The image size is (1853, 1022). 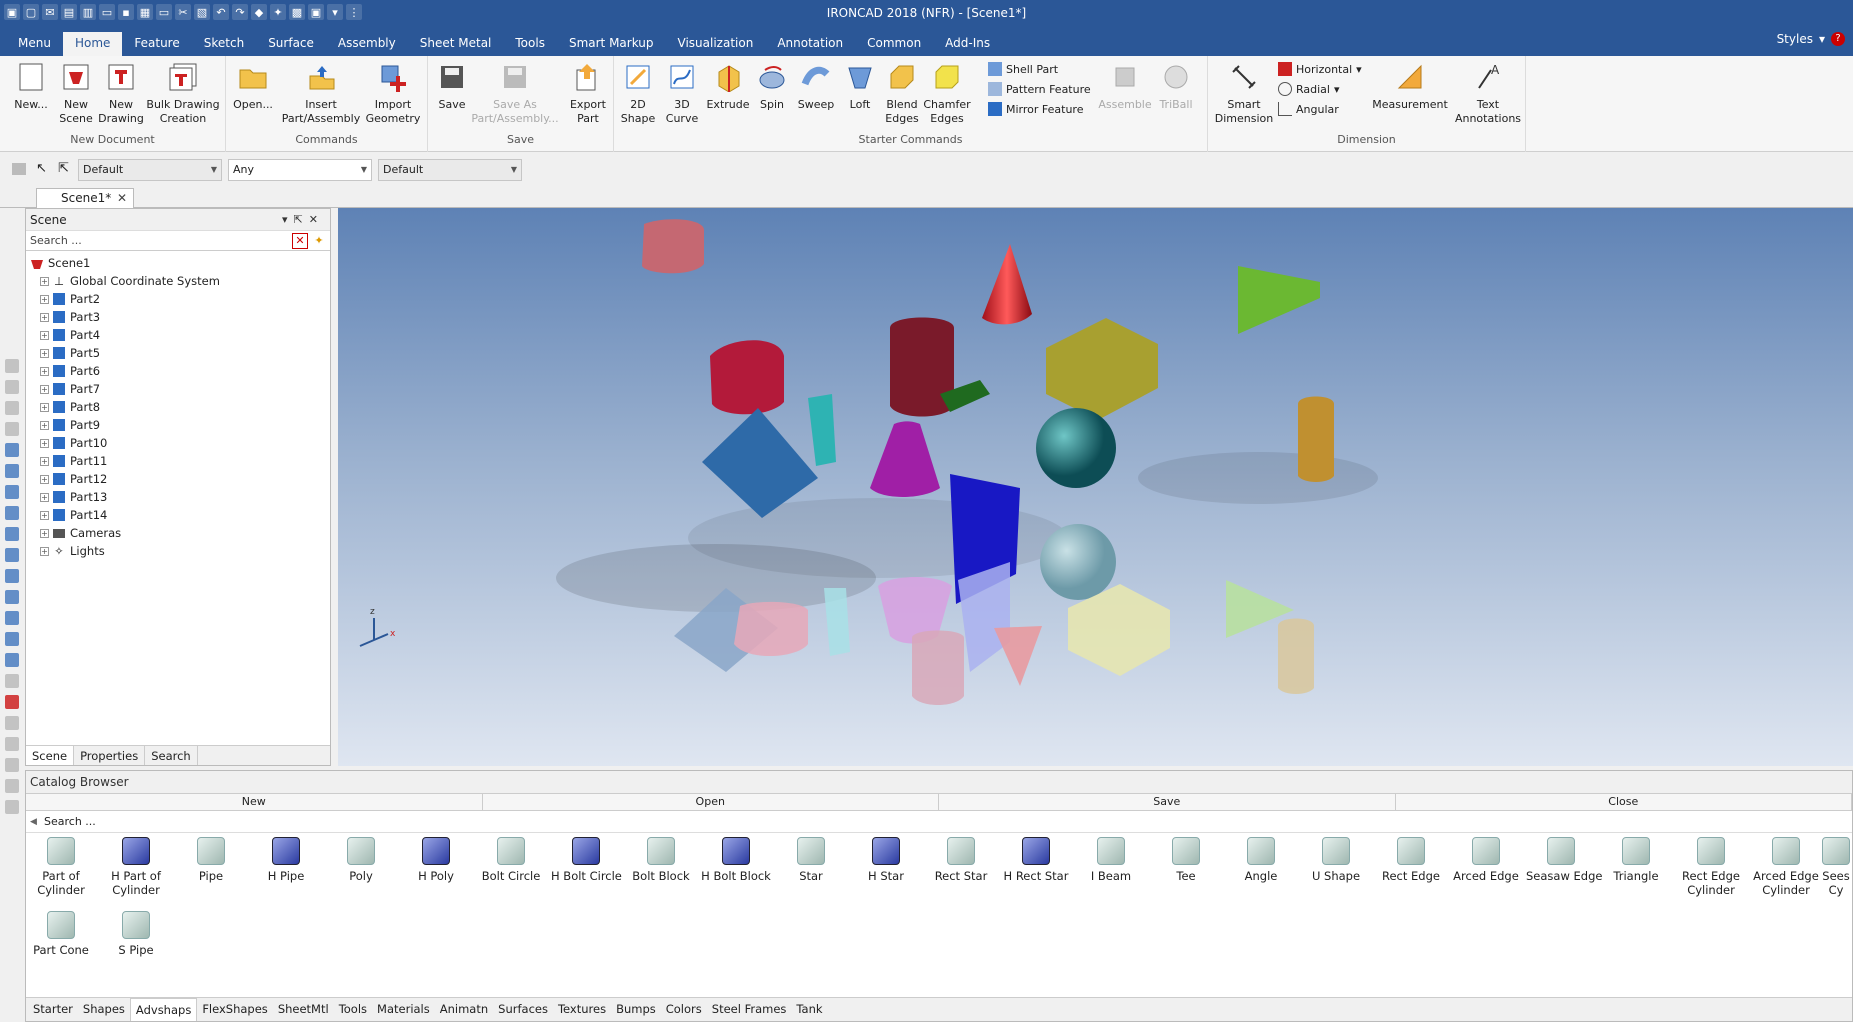 What do you see at coordinates (300, 241) in the screenshot?
I see `clear-search-icon: ✕` at bounding box center [300, 241].